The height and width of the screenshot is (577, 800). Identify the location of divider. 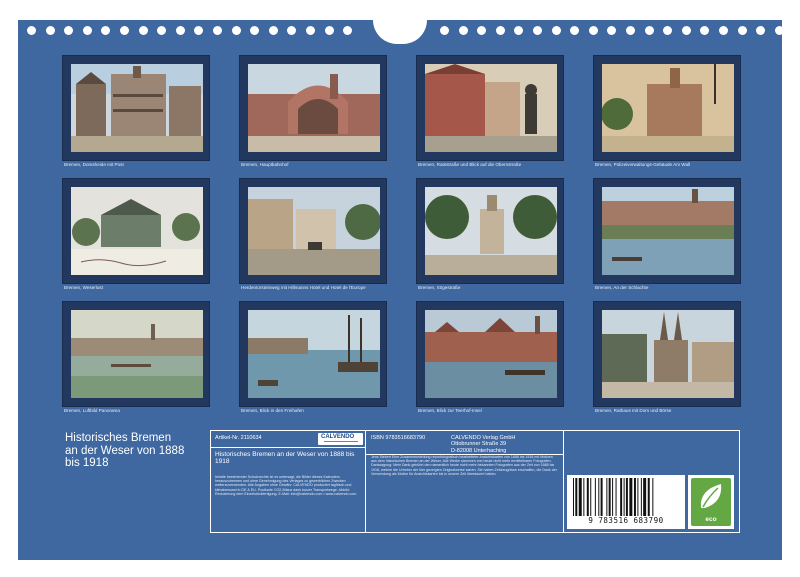
(288, 447).